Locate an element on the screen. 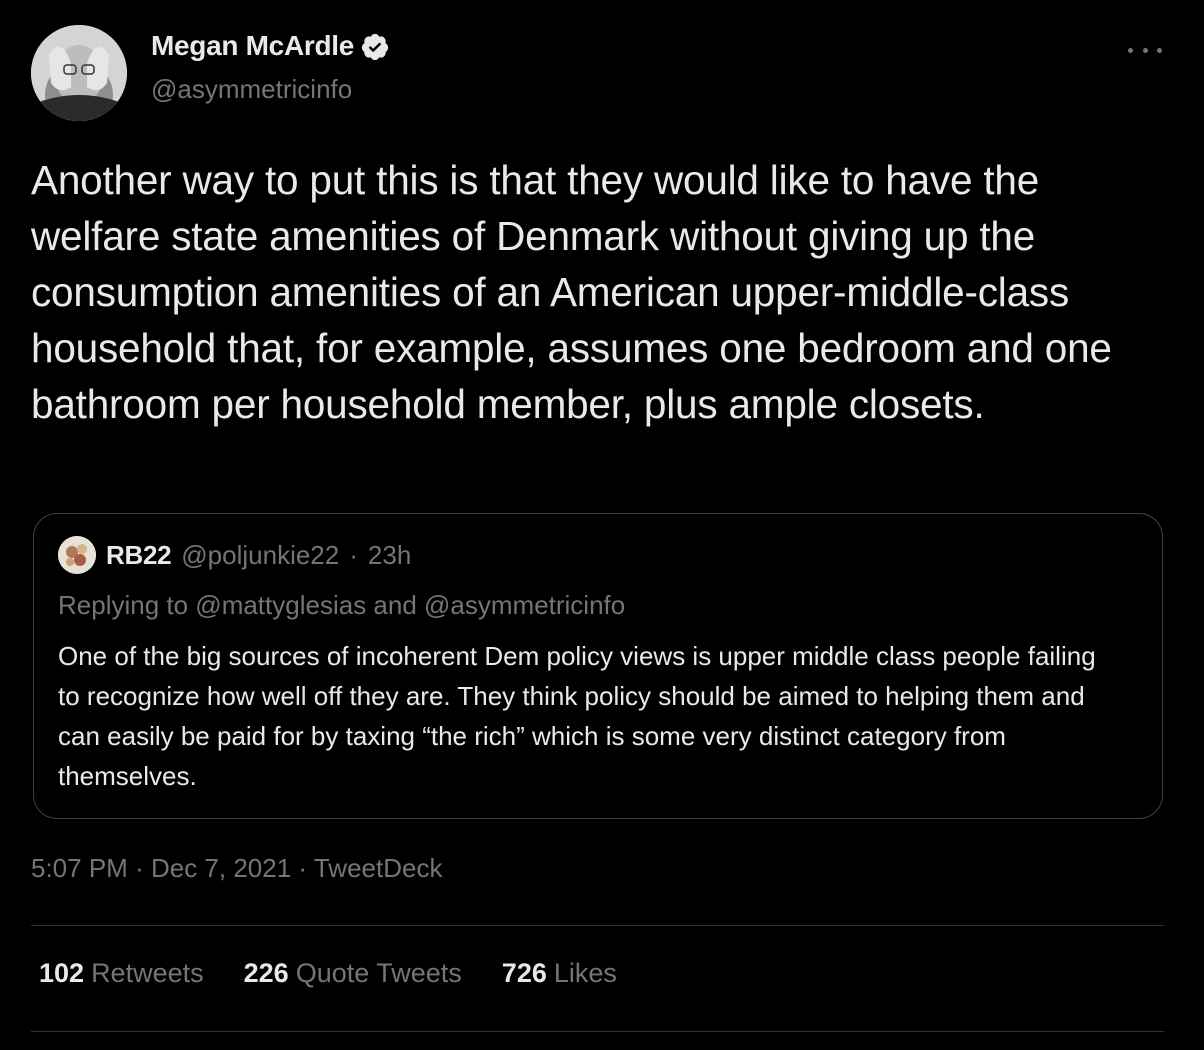 This screenshot has width=1204, height=1050. likes-count: 726 is located at coordinates (524, 973).